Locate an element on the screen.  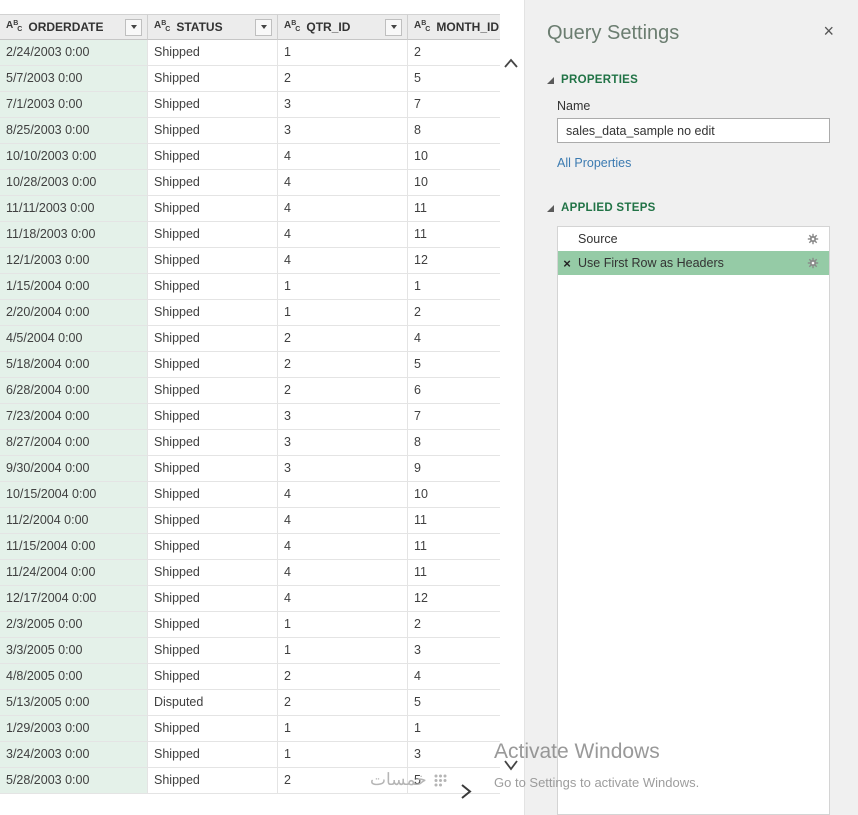
table-cell: 10/15/2004 0:00 is located at coordinates (74, 495).